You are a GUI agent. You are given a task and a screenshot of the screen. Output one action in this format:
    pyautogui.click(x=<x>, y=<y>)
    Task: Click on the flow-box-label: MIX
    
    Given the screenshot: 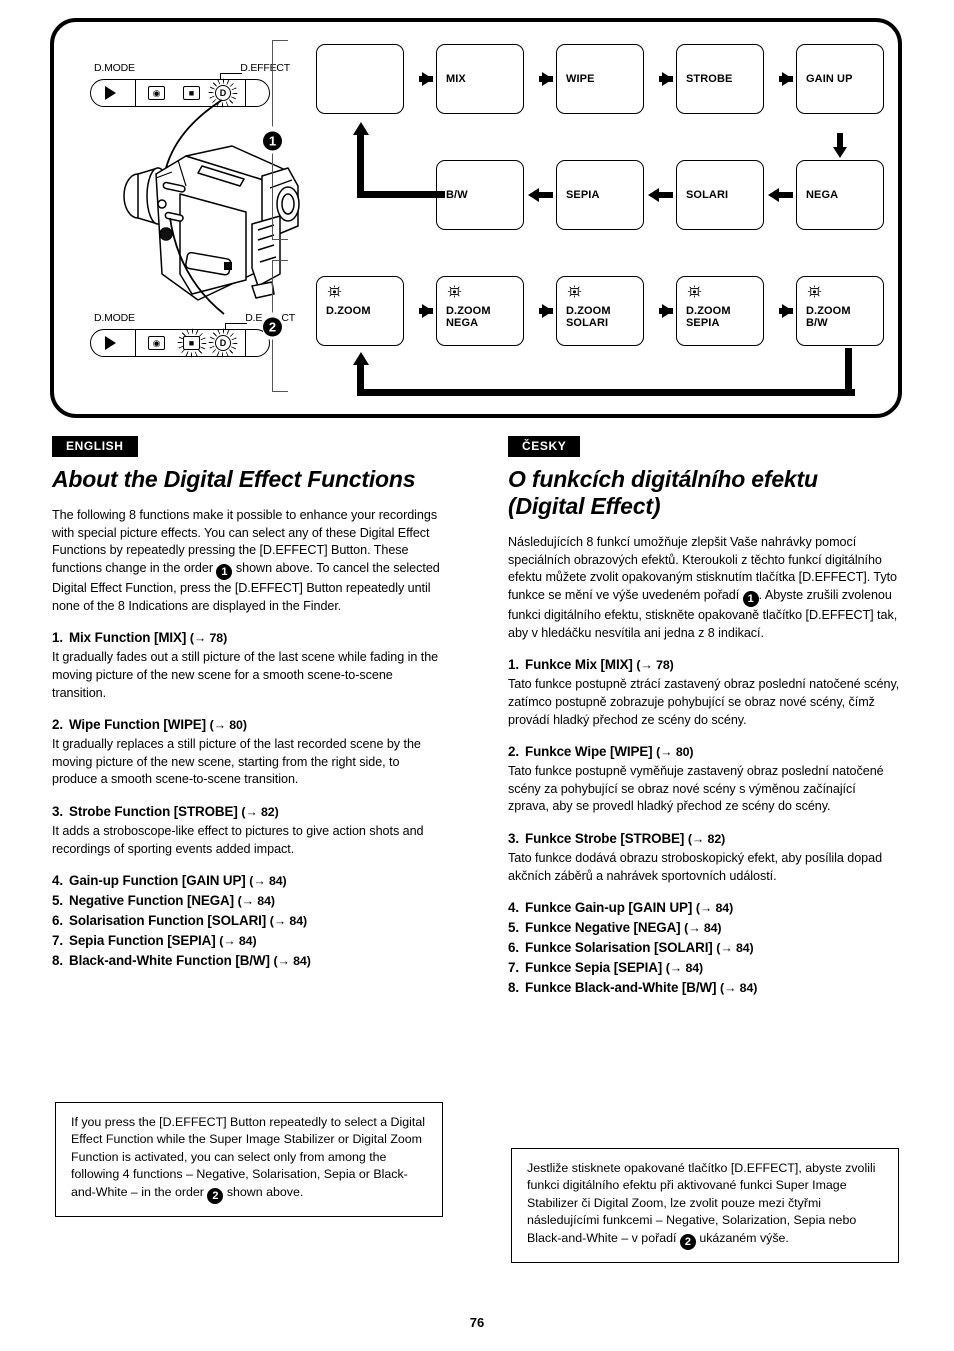 What is the action you would take?
    pyautogui.click(x=456, y=79)
    